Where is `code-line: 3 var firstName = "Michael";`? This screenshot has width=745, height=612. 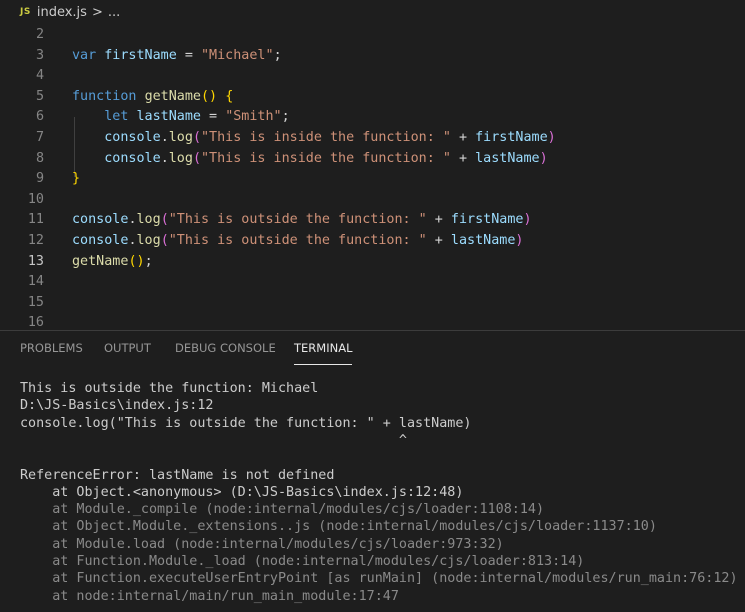
code-line: 3 var firstName = "Michael"; is located at coordinates (372, 56).